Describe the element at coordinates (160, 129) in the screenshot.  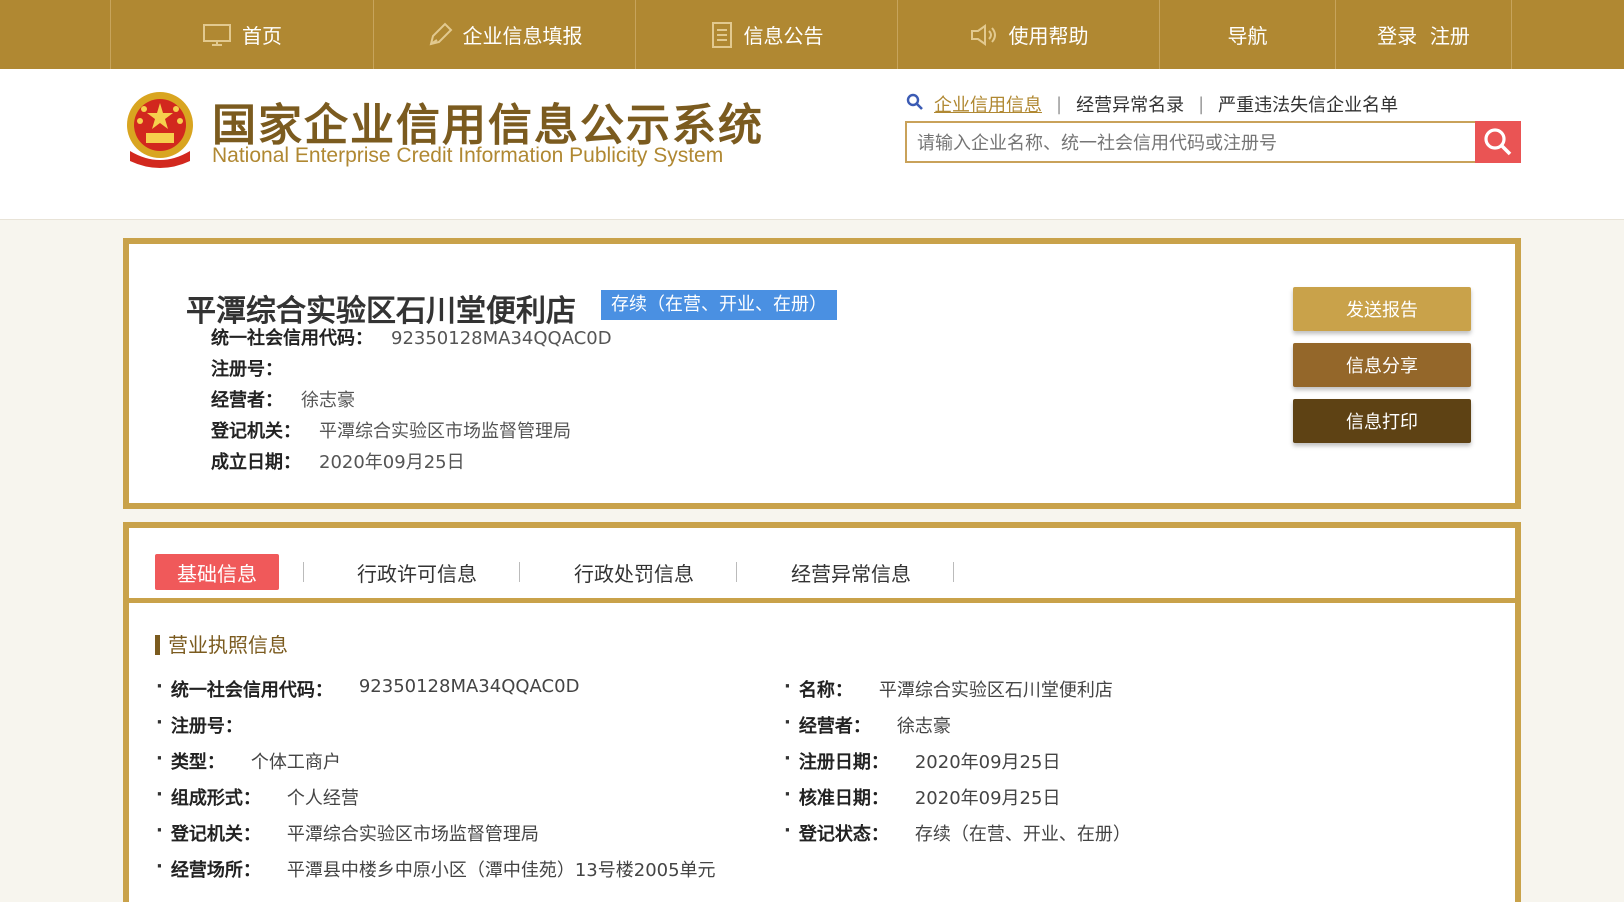
I see `national-emblem-logo` at that location.